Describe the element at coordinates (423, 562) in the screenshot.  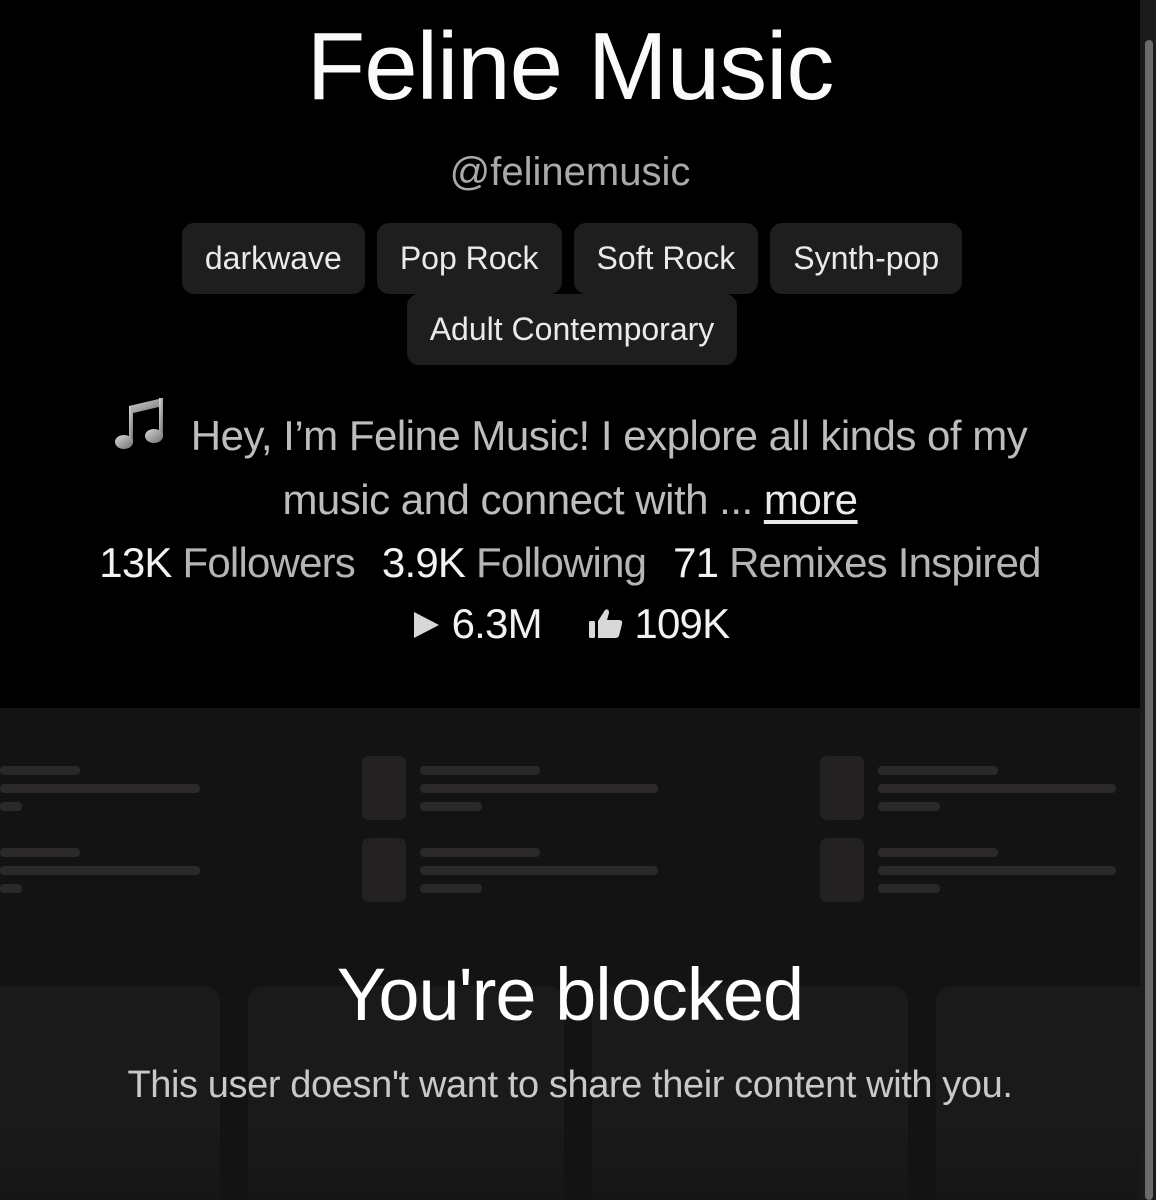
I see `following-count: 3.9K` at that location.